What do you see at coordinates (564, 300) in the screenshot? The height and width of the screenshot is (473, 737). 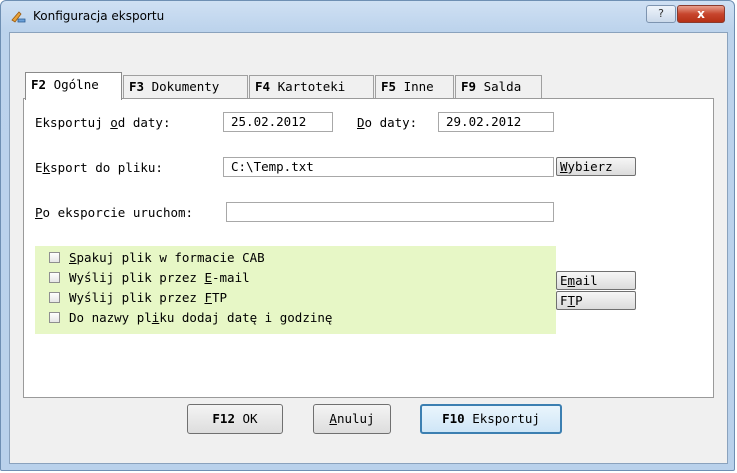 I see `button-label: F` at bounding box center [564, 300].